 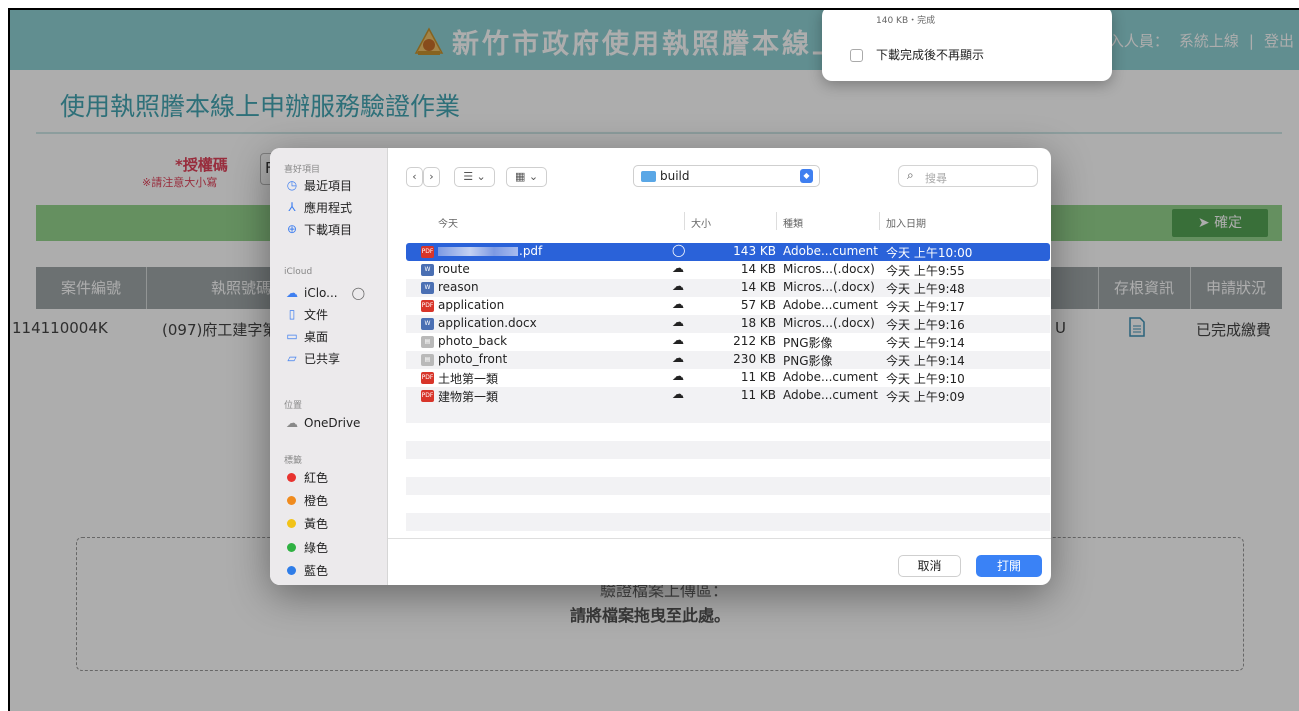 I want to click on view-mode-button: ☰ ⌄, so click(x=474, y=177).